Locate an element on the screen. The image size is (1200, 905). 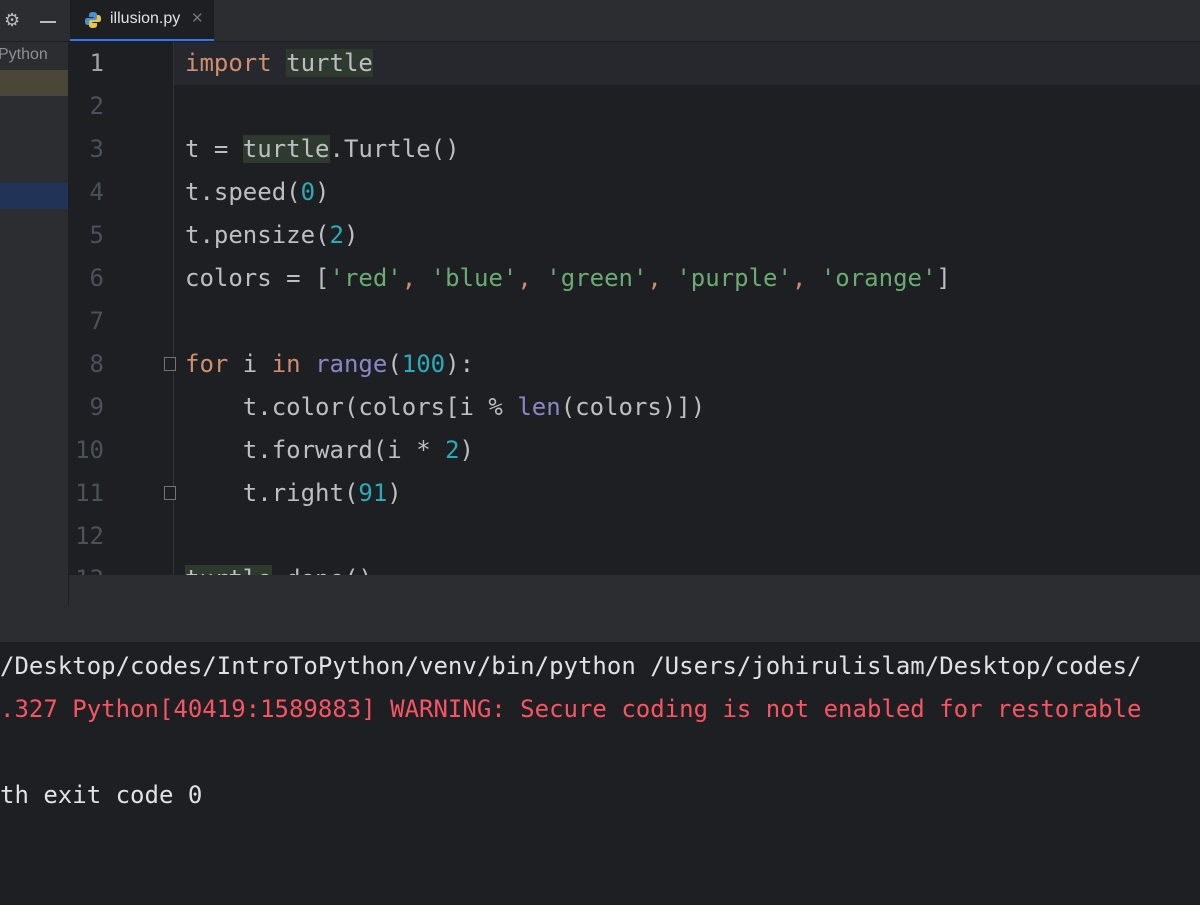
console-line: th exit code 0 is located at coordinates (101, 795).